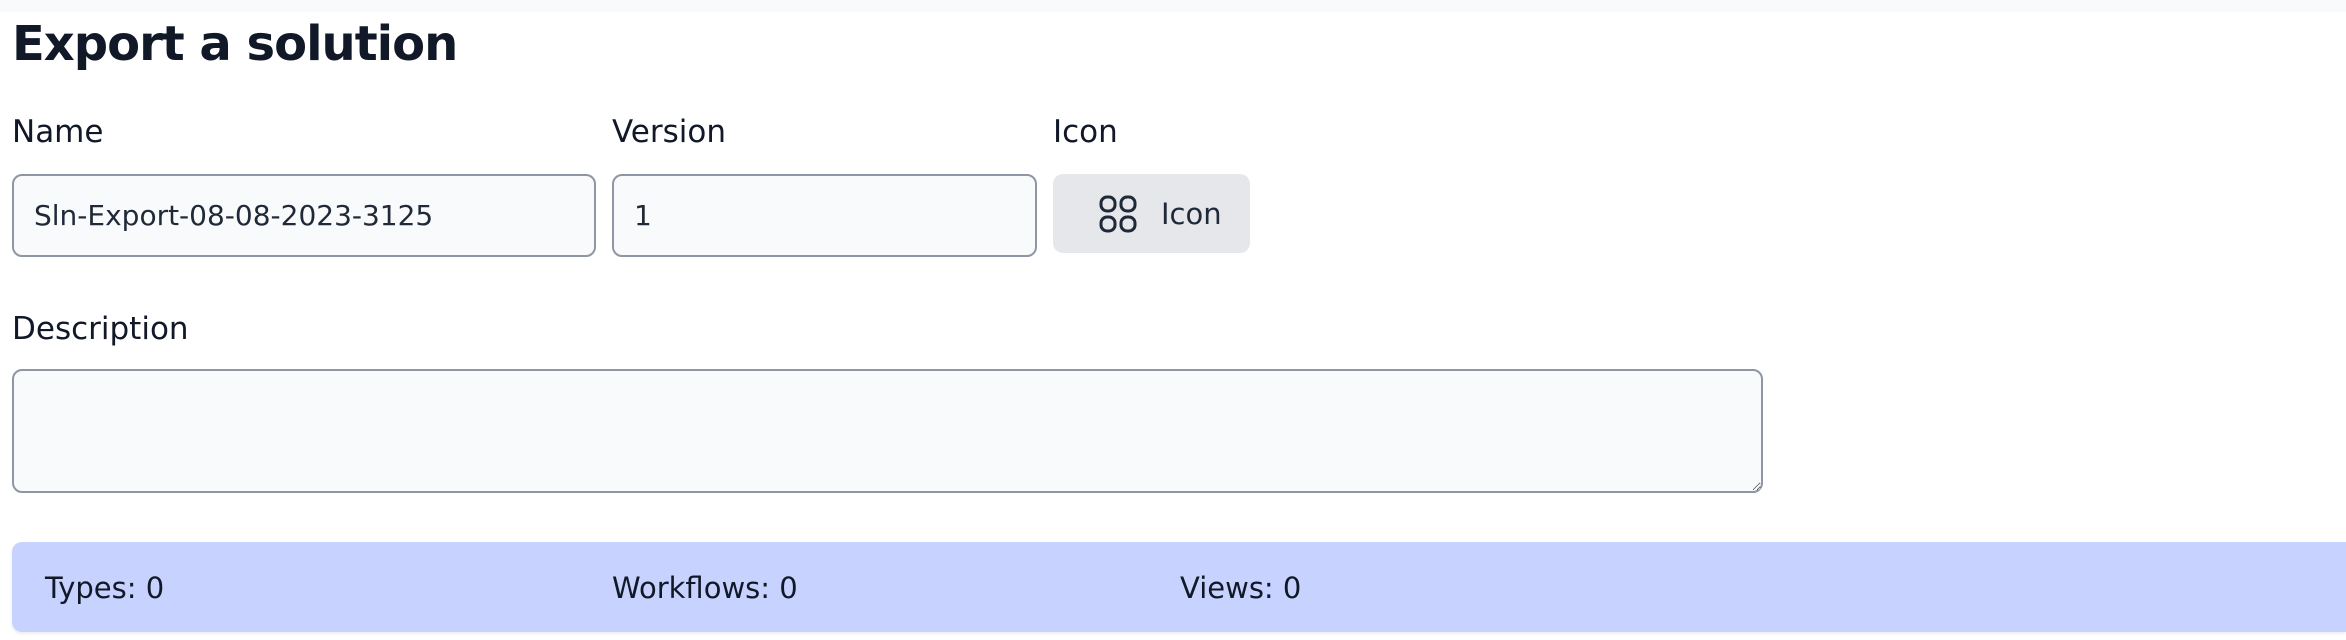 The height and width of the screenshot is (640, 2346). I want to click on icon-picker-button: Icon, so click(1151, 213).